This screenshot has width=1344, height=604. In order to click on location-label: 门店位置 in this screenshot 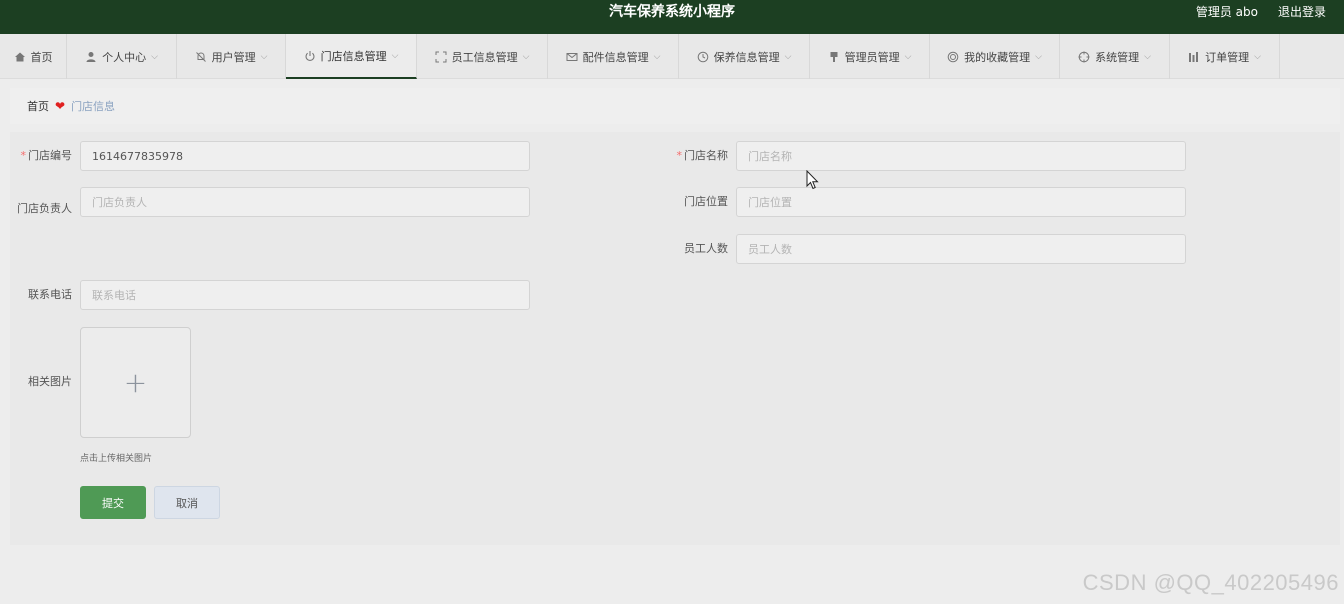, I will do `click(706, 201)`.